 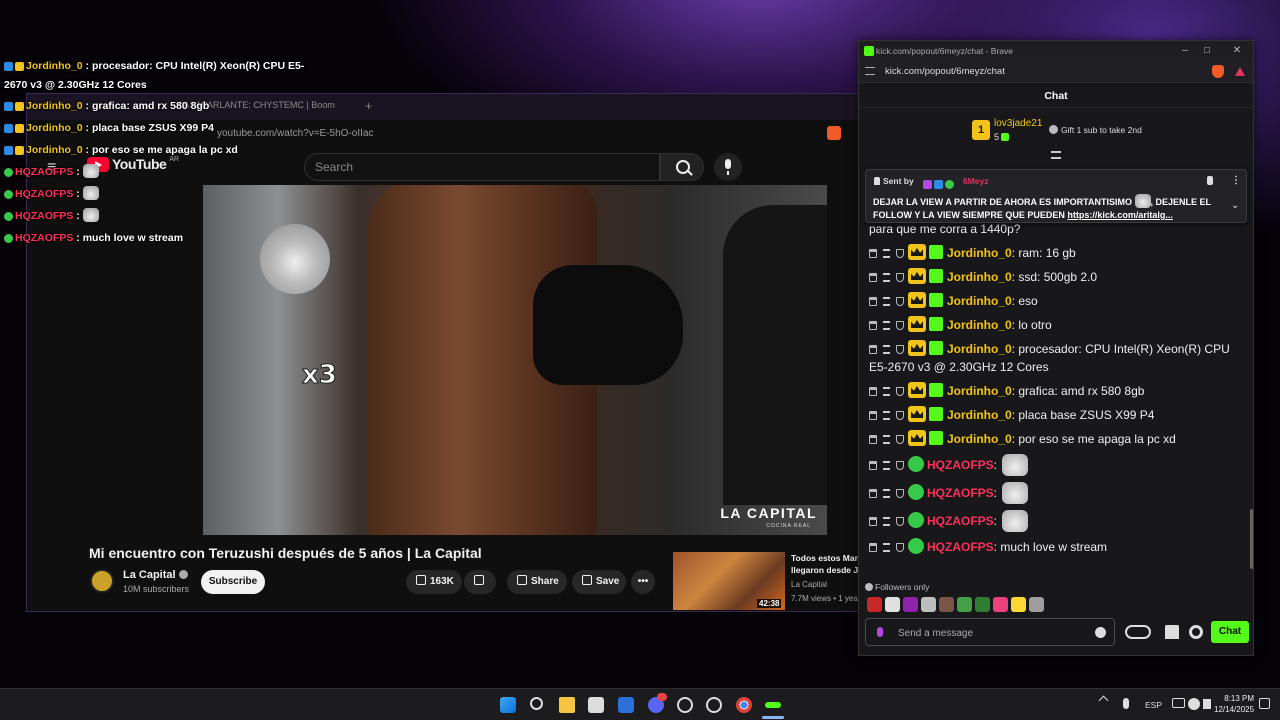 What do you see at coordinates (1185, 51) in the screenshot?
I see `minimize-icon: –` at bounding box center [1185, 51].